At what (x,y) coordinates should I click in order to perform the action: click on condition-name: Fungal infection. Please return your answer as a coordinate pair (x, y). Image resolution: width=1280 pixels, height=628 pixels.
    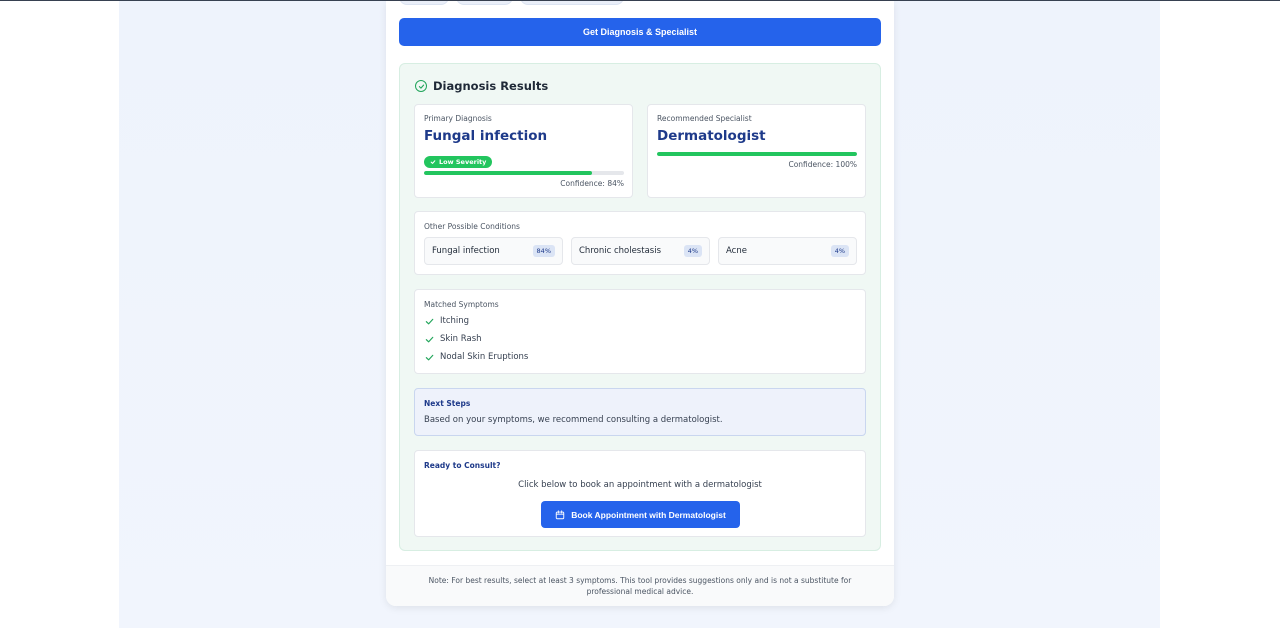
    Looking at the image, I should click on (466, 251).